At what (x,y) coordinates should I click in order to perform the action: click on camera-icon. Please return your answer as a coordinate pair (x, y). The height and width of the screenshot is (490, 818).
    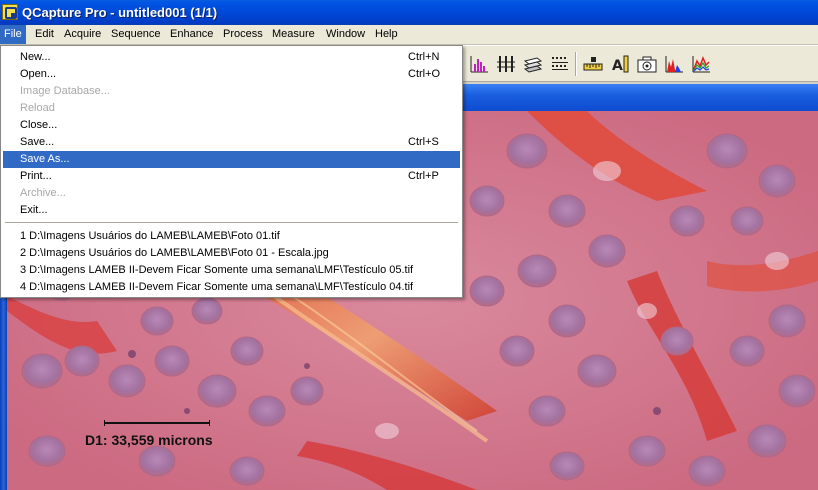
    Looking at the image, I should click on (647, 64).